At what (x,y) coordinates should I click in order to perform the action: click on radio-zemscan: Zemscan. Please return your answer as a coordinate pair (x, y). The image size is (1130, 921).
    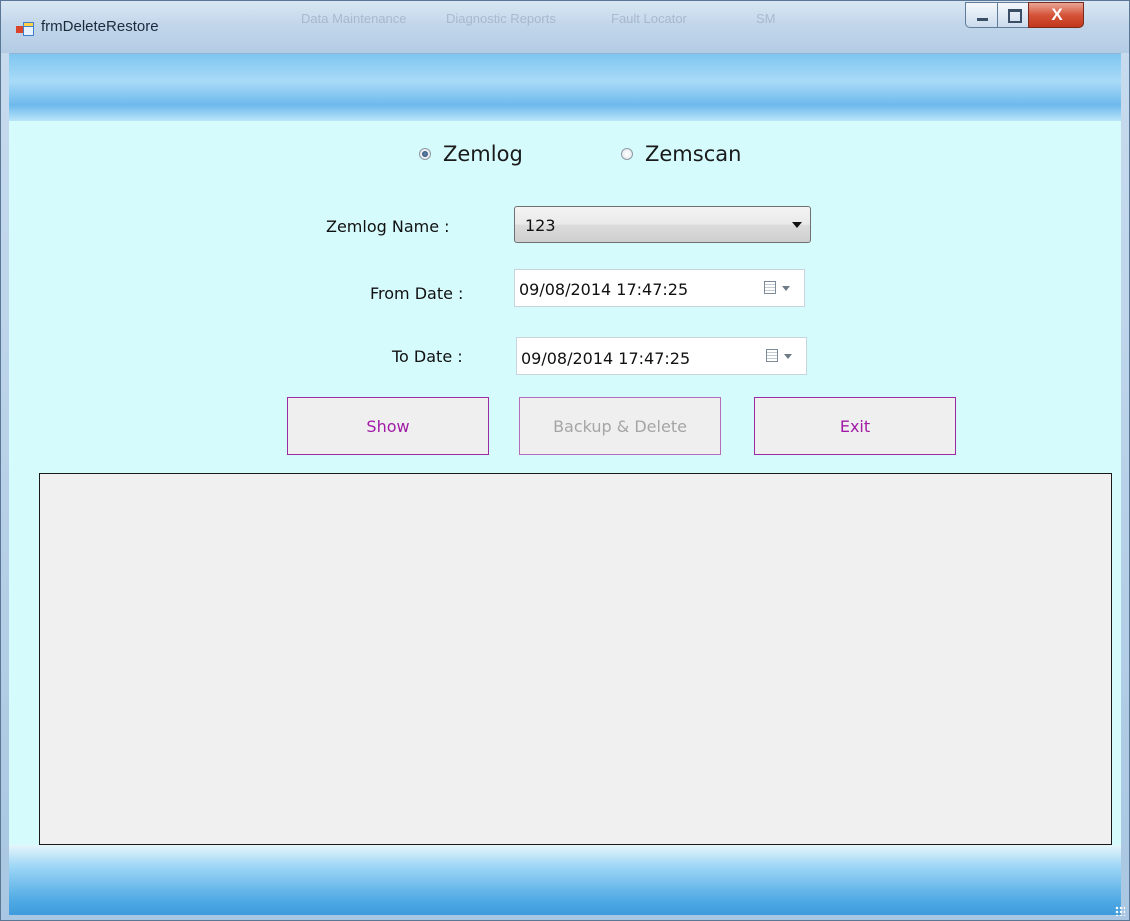
    Looking at the image, I should click on (681, 154).